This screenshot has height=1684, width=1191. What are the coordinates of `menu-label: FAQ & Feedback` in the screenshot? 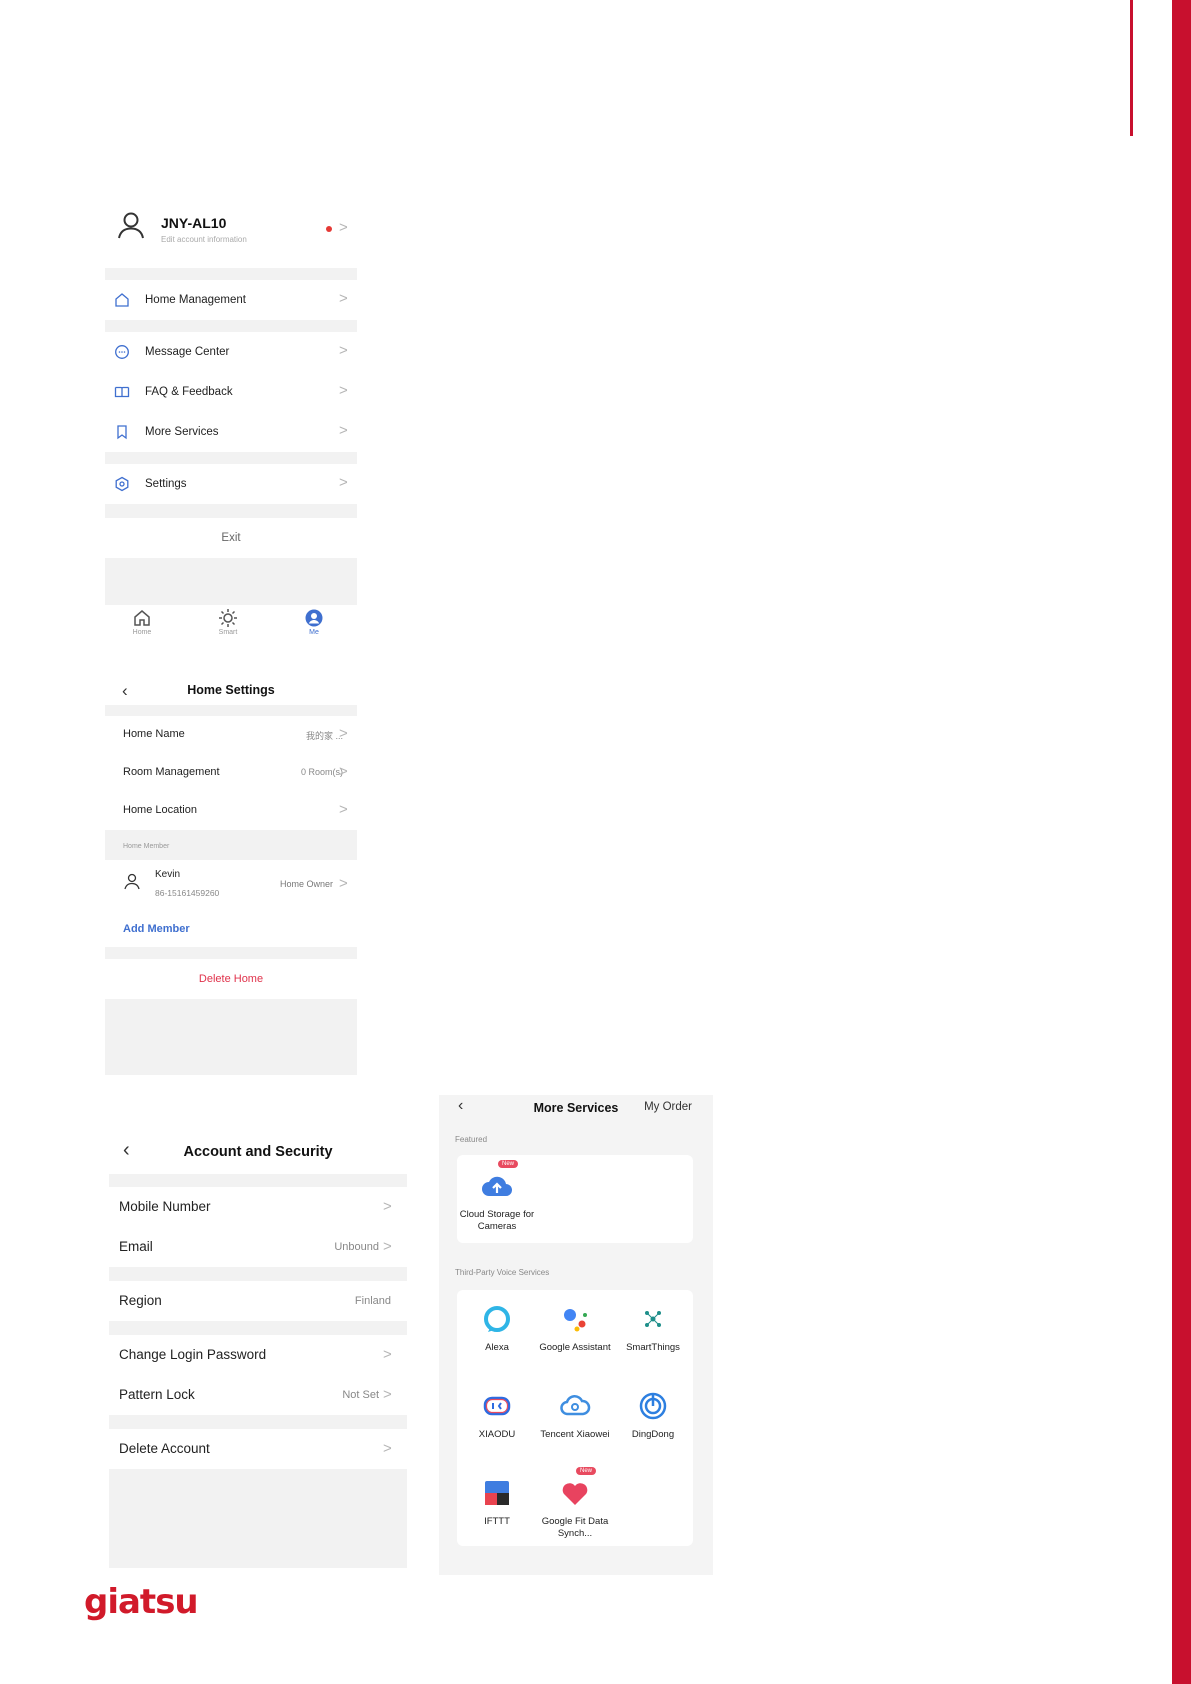 It's located at (189, 392).